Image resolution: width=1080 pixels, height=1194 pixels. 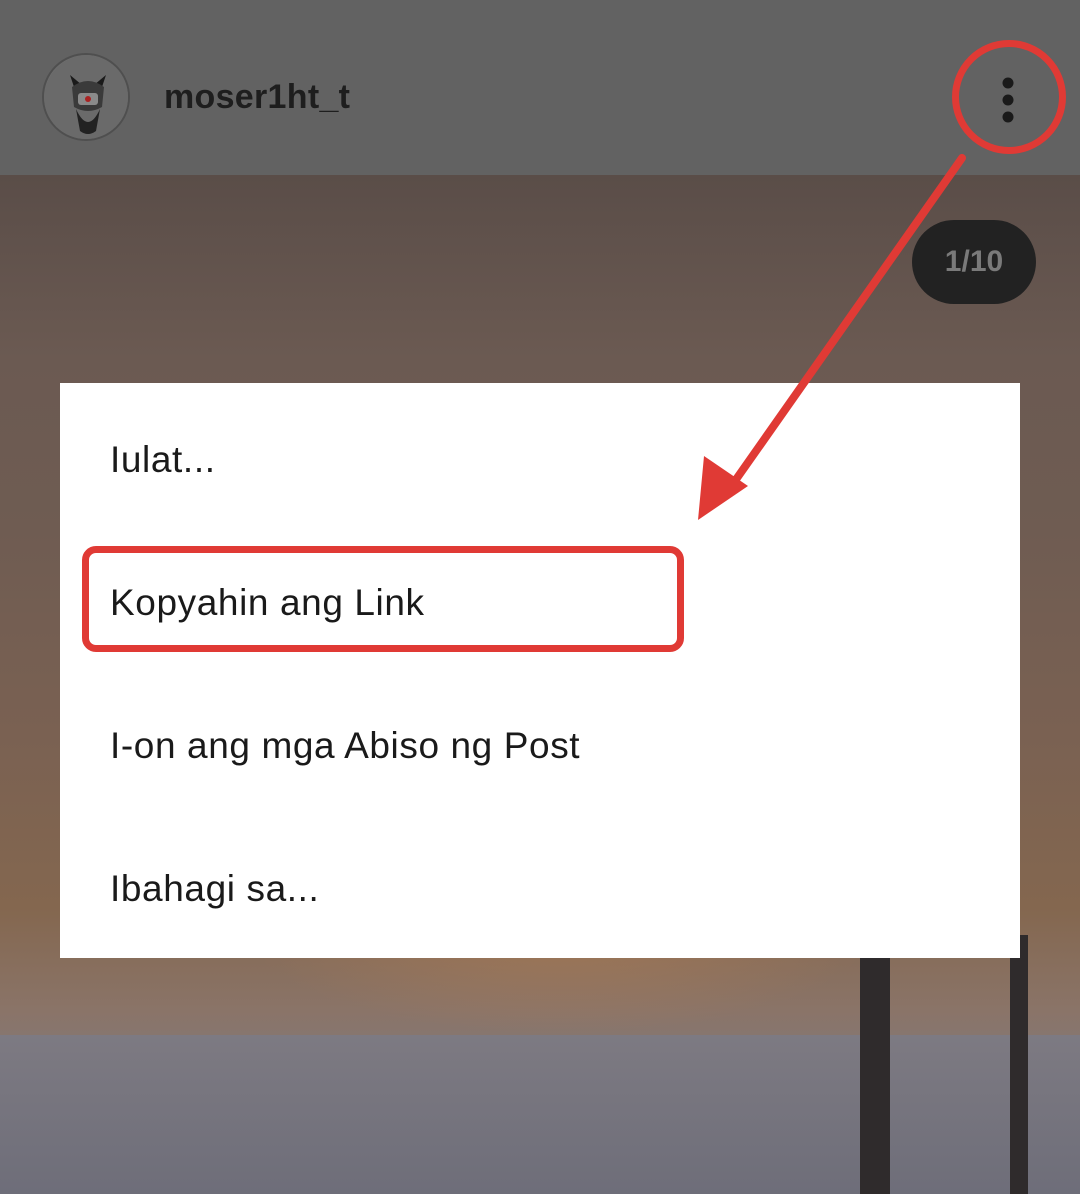 I want to click on highlight-circle-annotation, so click(x=1009, y=97).